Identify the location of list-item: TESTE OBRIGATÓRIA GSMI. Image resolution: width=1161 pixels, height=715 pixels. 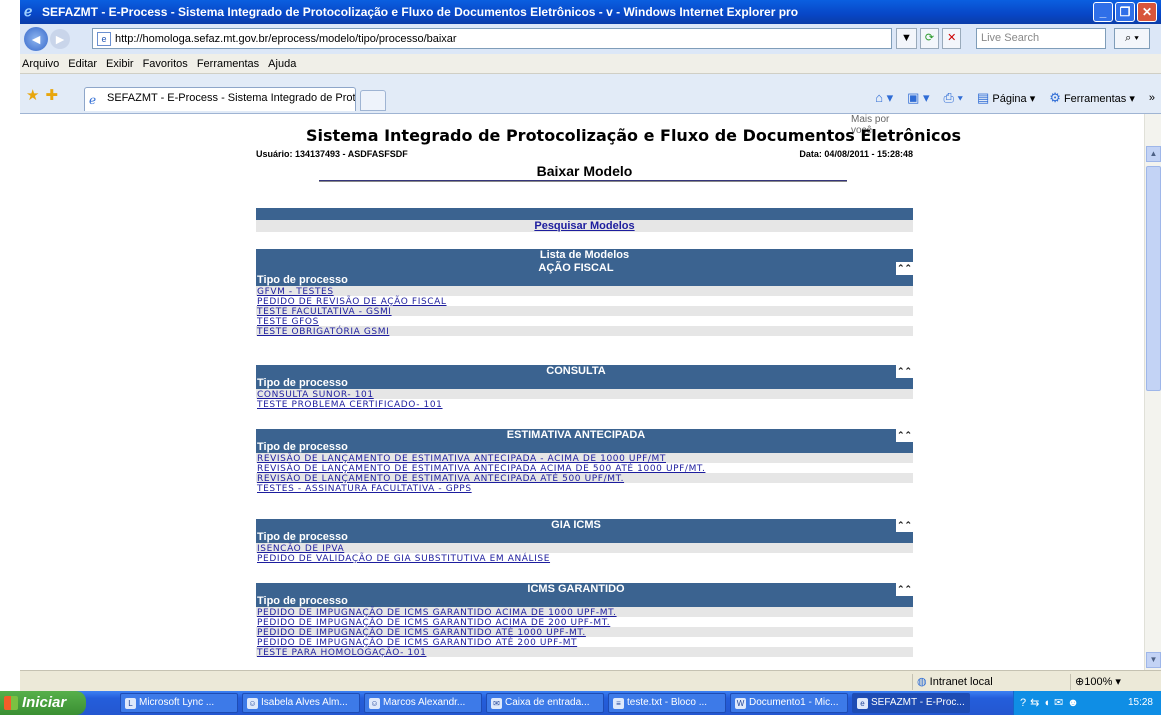
(584, 331).